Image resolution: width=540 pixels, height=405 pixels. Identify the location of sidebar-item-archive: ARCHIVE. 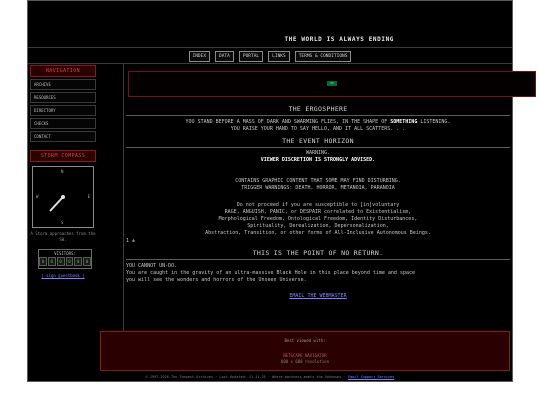
(63, 84).